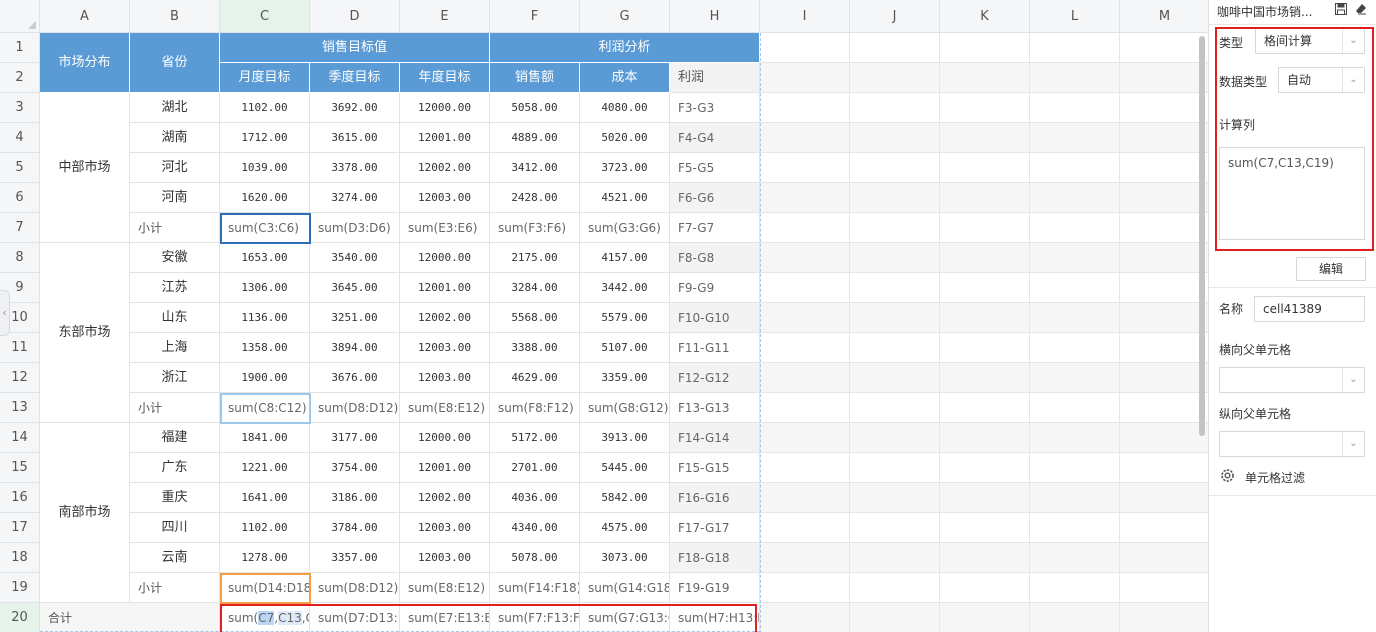  What do you see at coordinates (175, 198) in the screenshot?
I see `province-cell: 河南` at bounding box center [175, 198].